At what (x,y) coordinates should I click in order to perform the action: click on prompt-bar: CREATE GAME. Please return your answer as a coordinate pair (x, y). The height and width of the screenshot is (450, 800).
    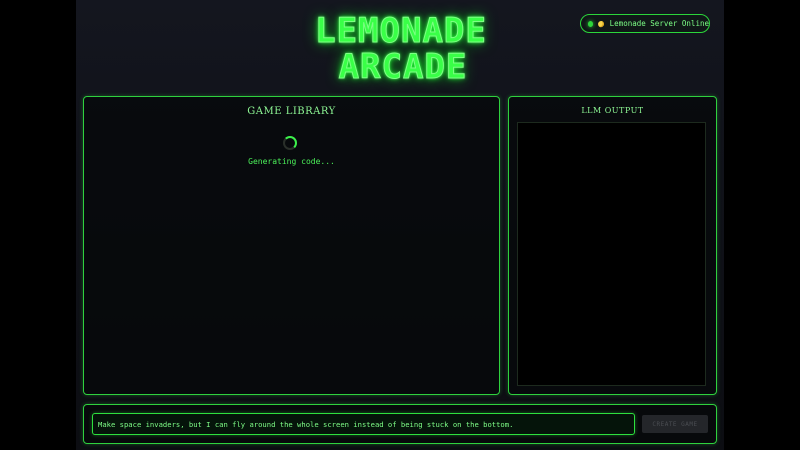
    Looking at the image, I should click on (400, 424).